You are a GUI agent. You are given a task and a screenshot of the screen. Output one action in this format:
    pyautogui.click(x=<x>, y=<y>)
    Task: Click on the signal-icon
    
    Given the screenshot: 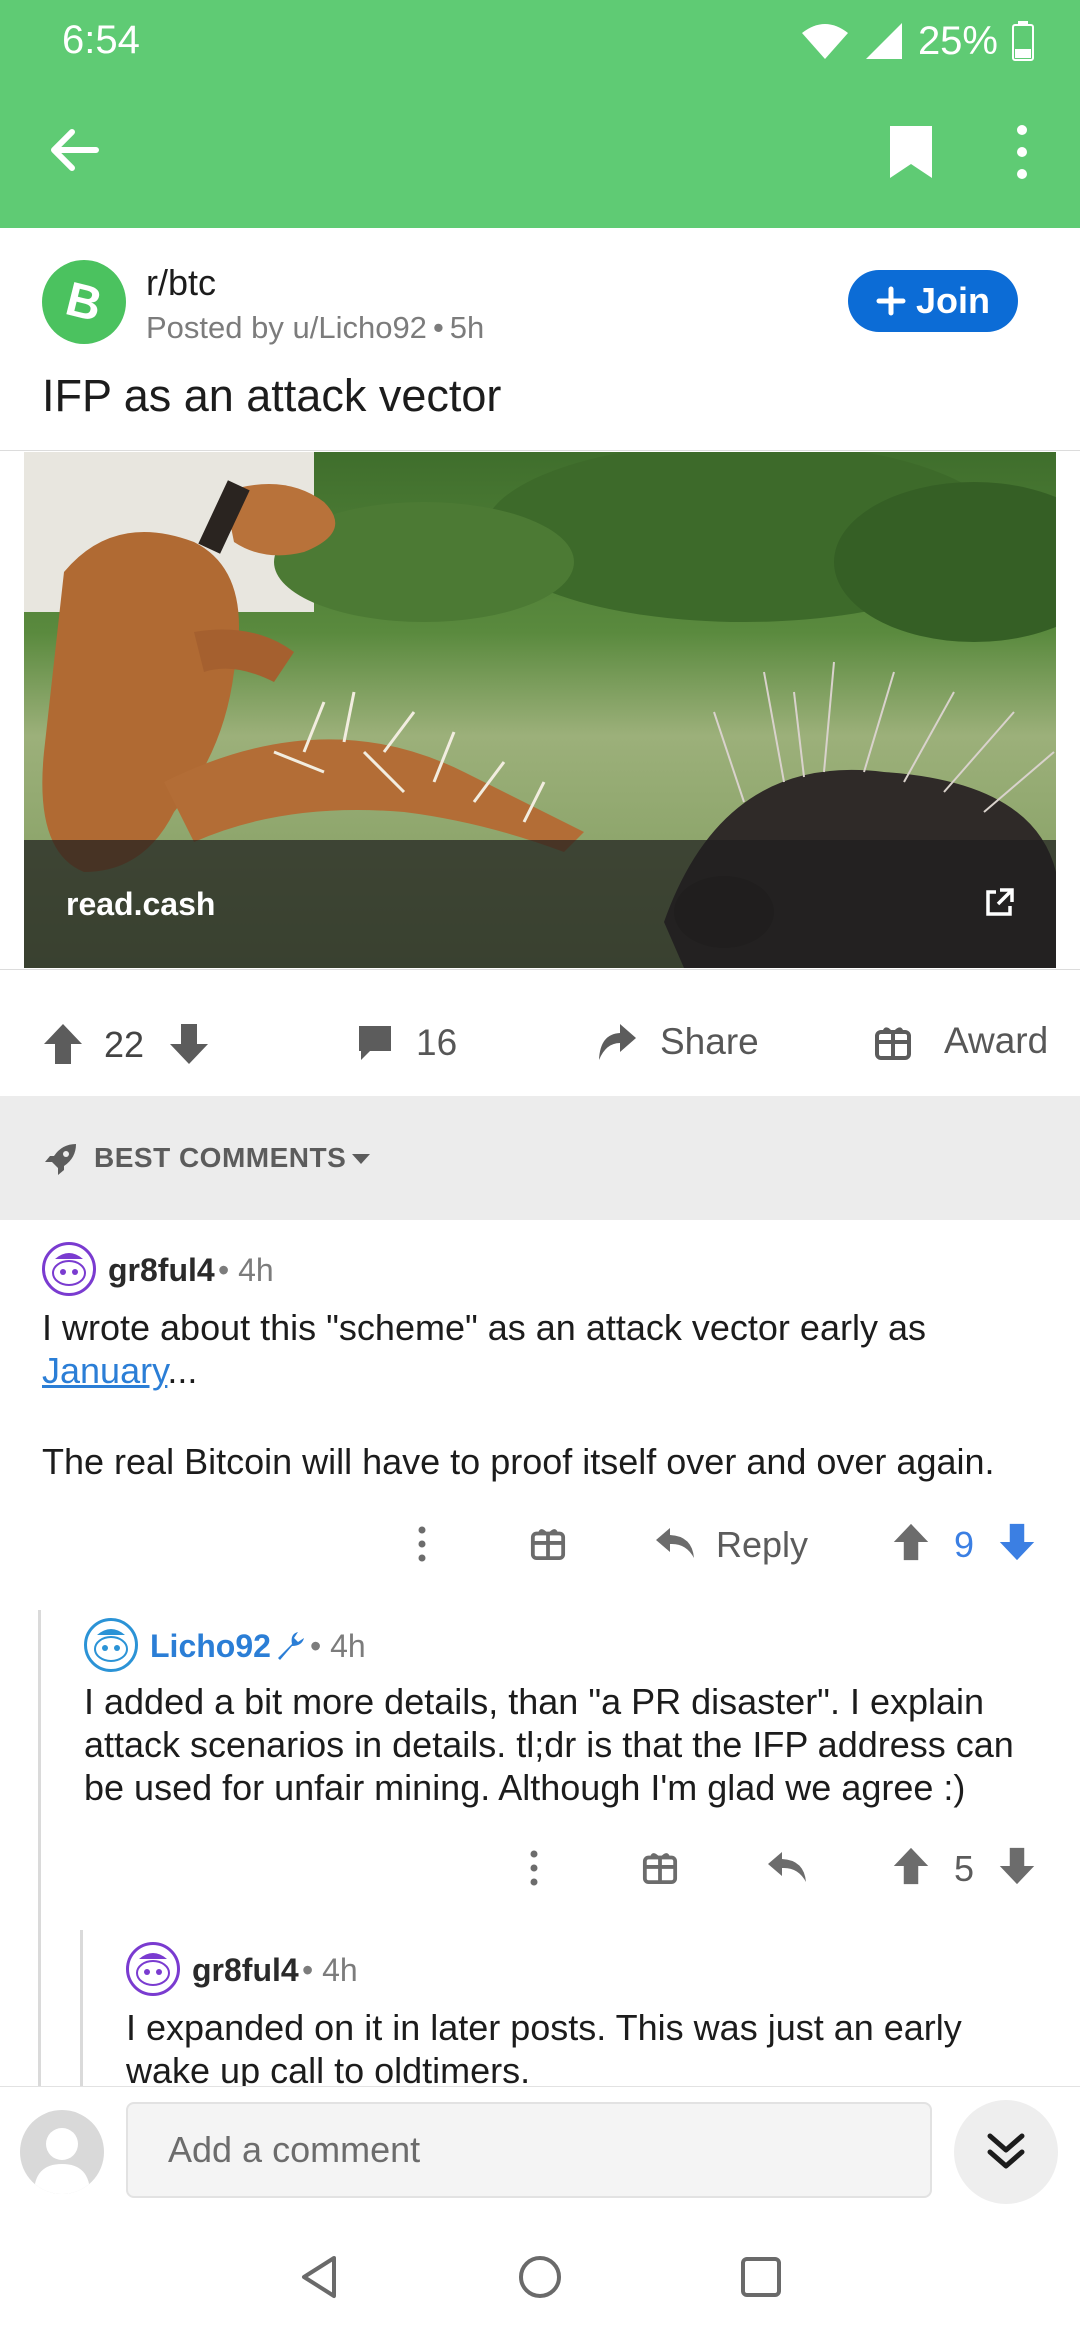 What is the action you would take?
    pyautogui.click(x=883, y=41)
    